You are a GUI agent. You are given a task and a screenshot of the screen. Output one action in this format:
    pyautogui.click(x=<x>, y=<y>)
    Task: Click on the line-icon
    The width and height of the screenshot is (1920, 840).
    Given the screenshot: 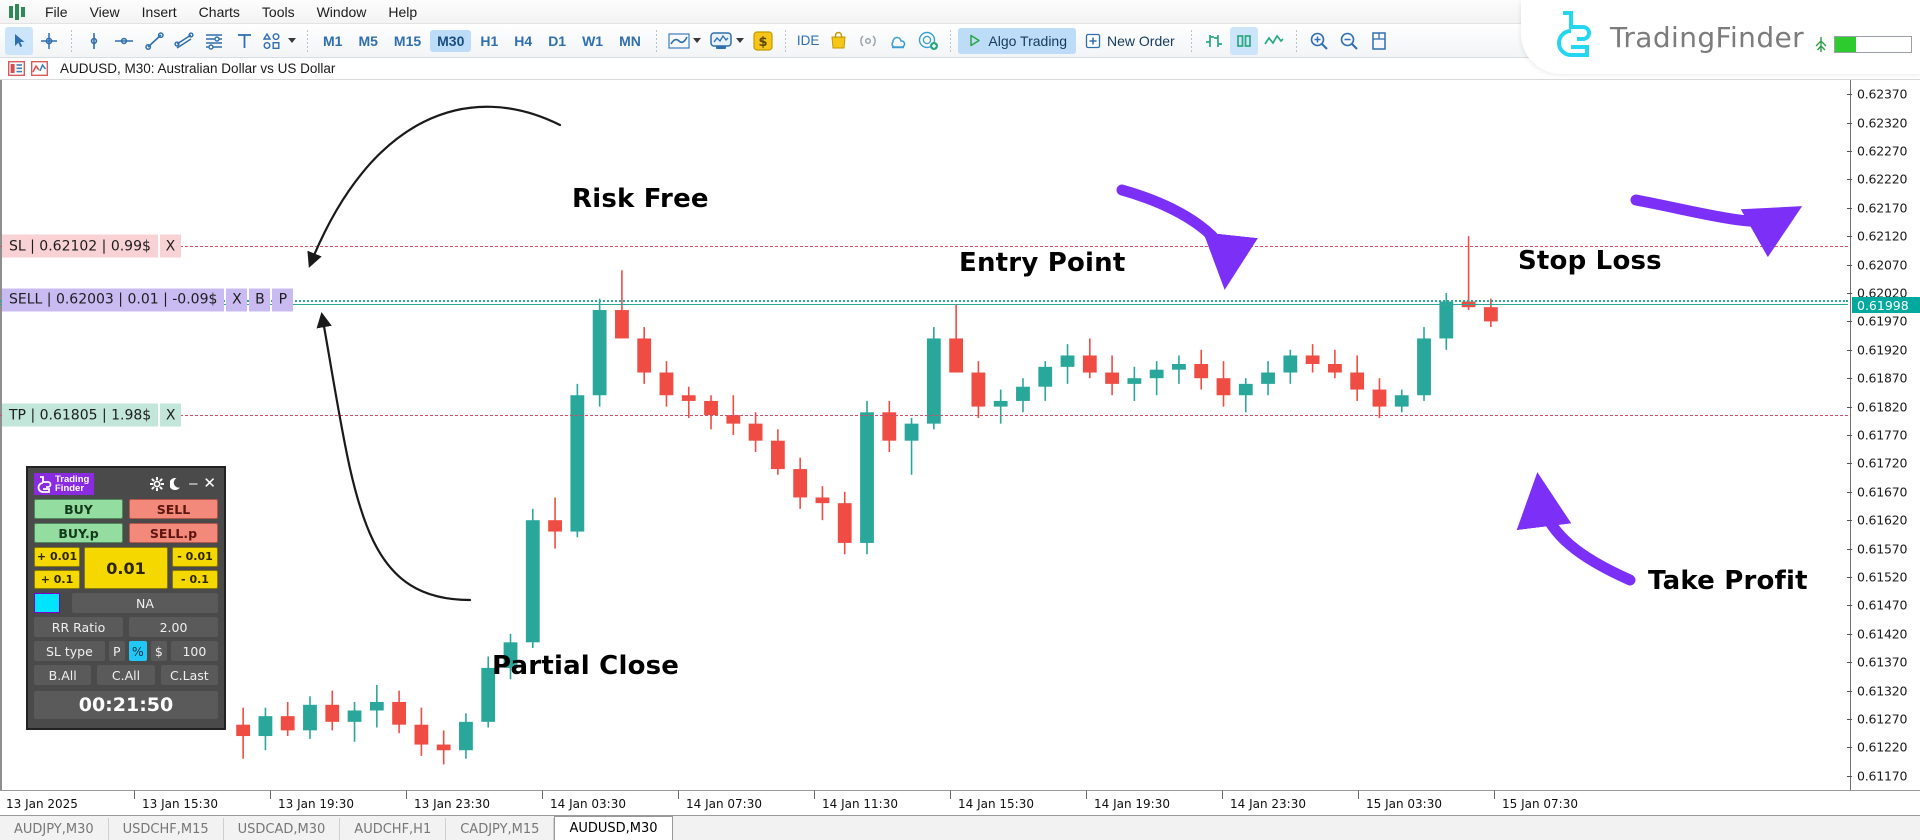 What is the action you would take?
    pyautogui.click(x=1274, y=41)
    